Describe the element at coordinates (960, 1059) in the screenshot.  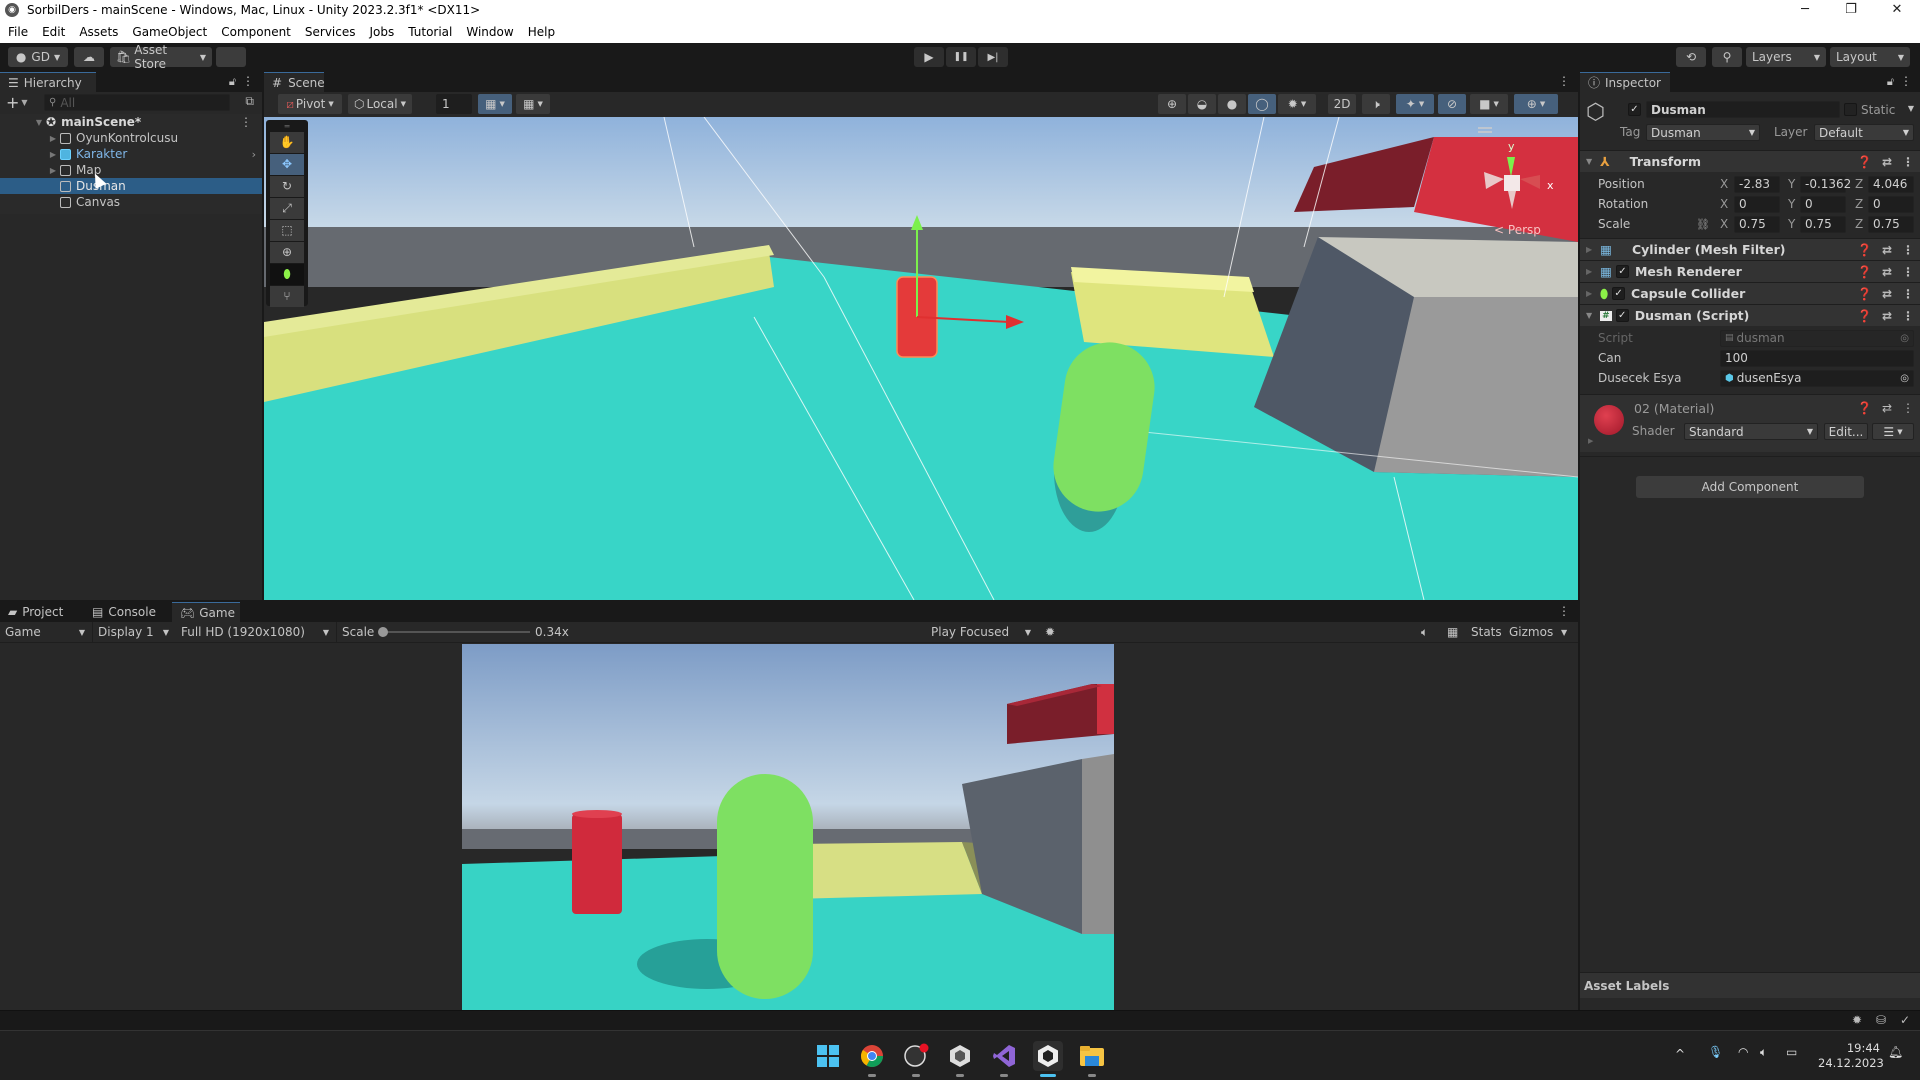
I see `unity-hub-icon` at that location.